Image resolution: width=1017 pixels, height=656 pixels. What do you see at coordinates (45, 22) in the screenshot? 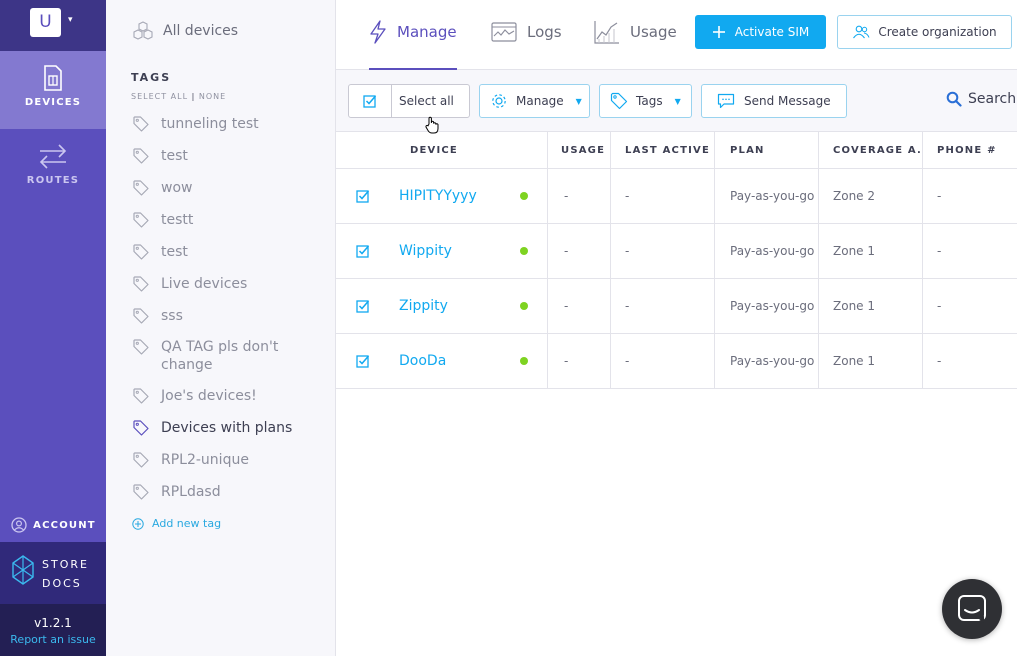
I see `org-avatar: U` at bounding box center [45, 22].